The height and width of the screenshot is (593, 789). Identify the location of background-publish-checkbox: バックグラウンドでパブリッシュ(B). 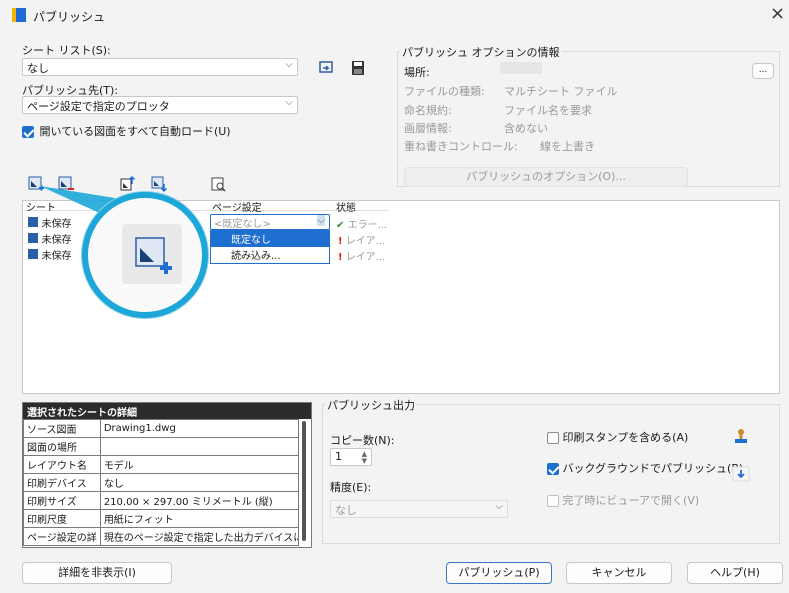
(645, 468).